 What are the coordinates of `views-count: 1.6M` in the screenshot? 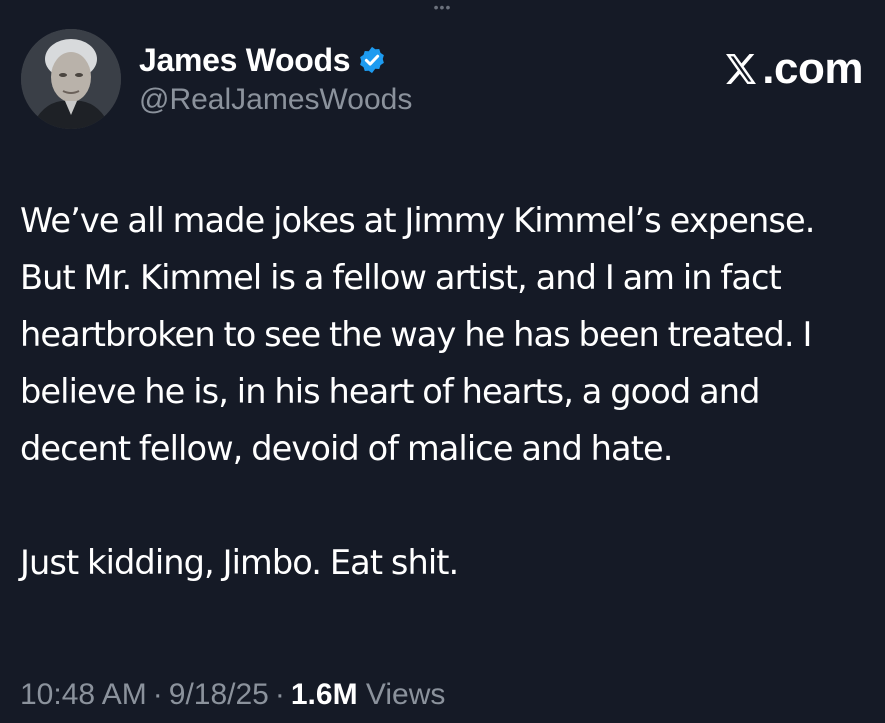 It's located at (324, 694).